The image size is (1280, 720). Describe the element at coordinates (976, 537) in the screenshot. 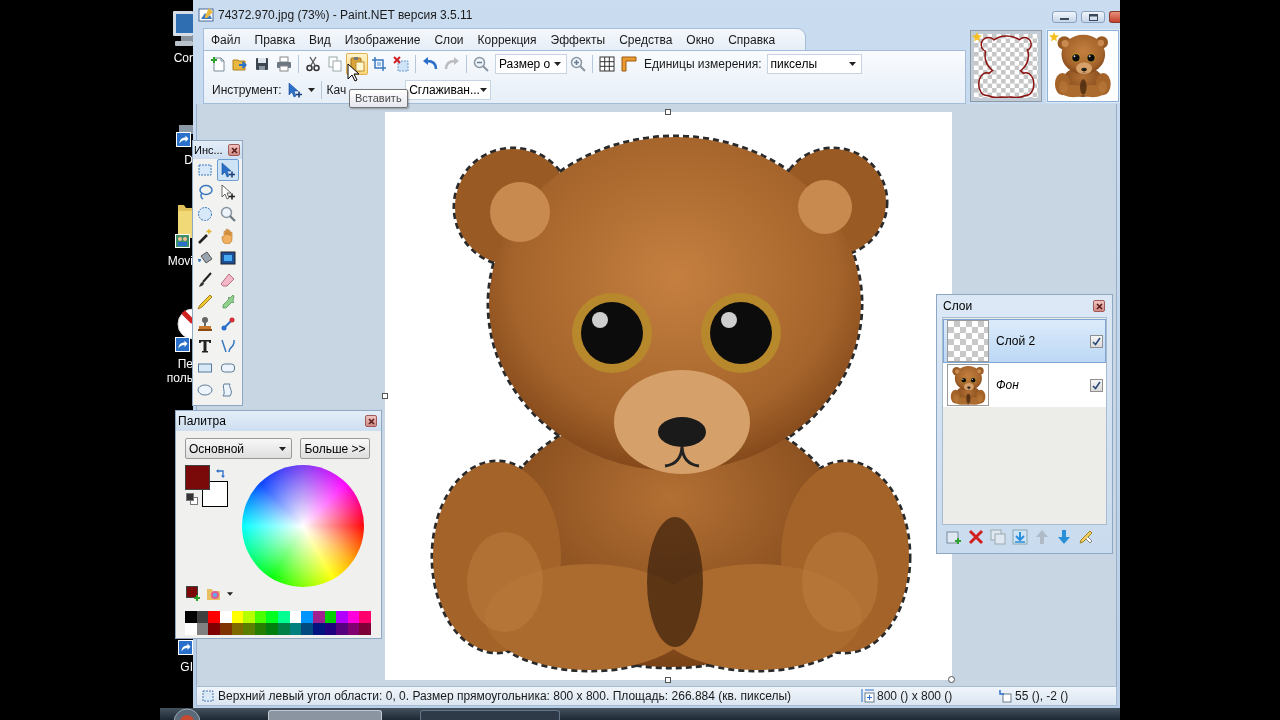

I see `delete-icon` at that location.